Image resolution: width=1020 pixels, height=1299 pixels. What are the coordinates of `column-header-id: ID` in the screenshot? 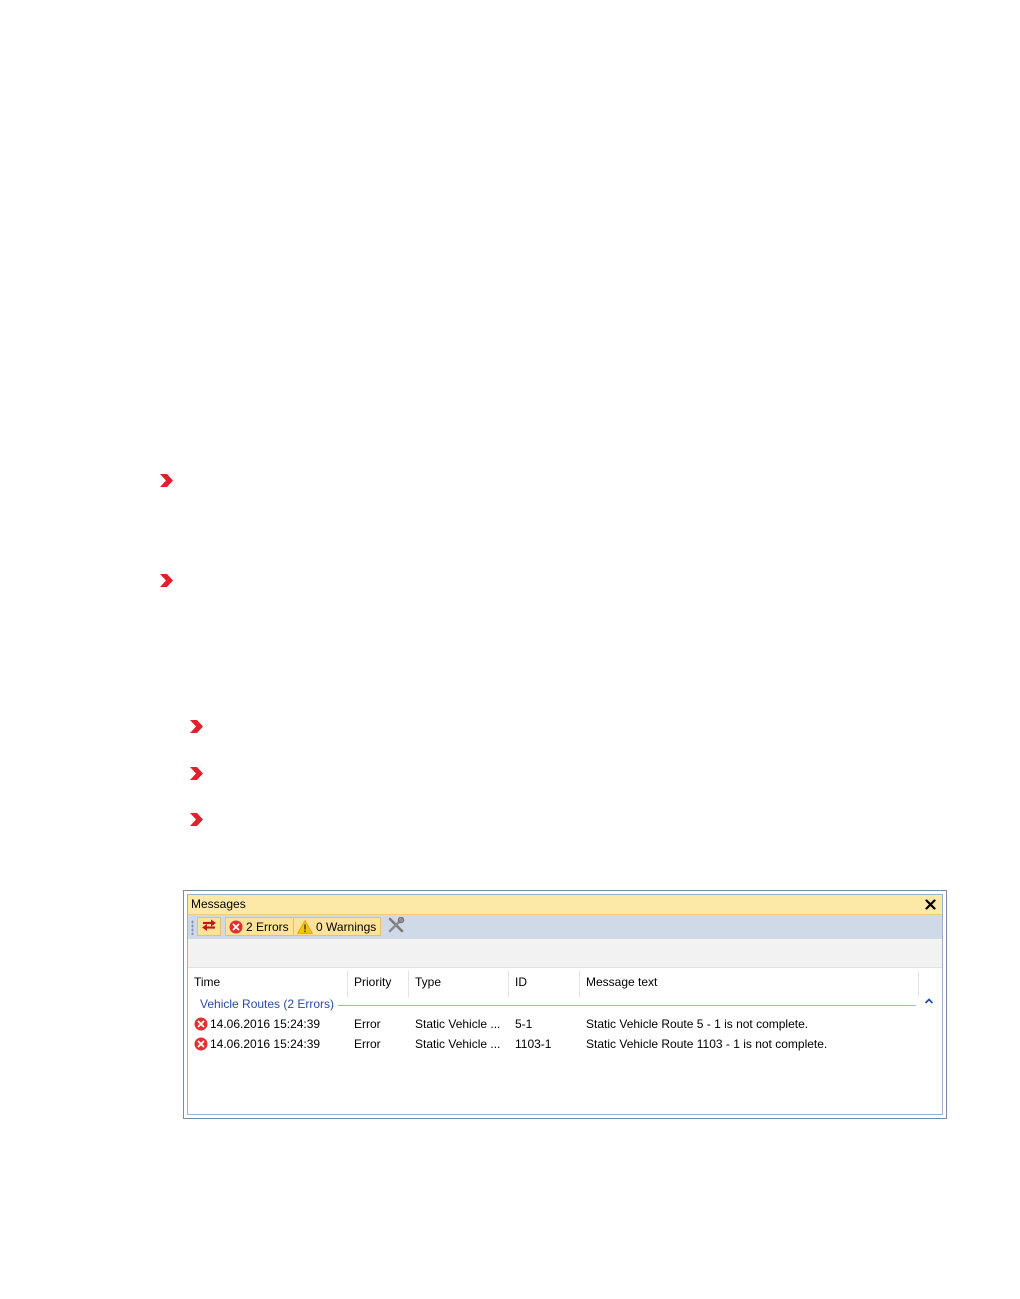 It's located at (544, 984).